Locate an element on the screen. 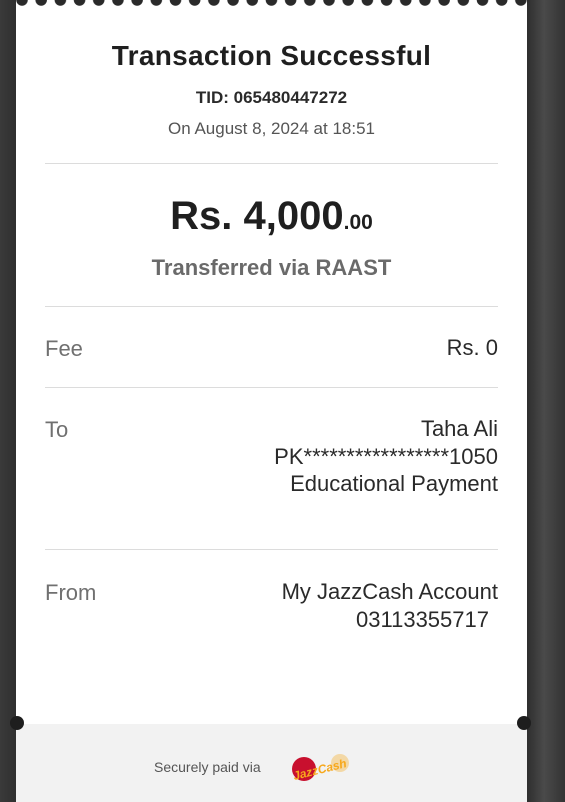  transaction-amount: Rs. 4,000.00 is located at coordinates (271, 216).